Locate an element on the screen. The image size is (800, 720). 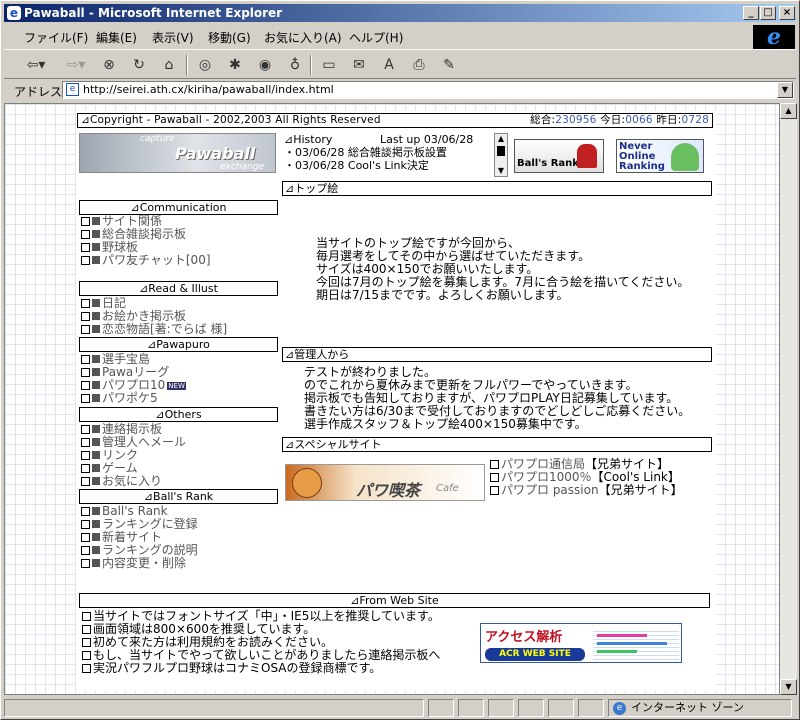
bar-graph-icon is located at coordinates (636, 644).